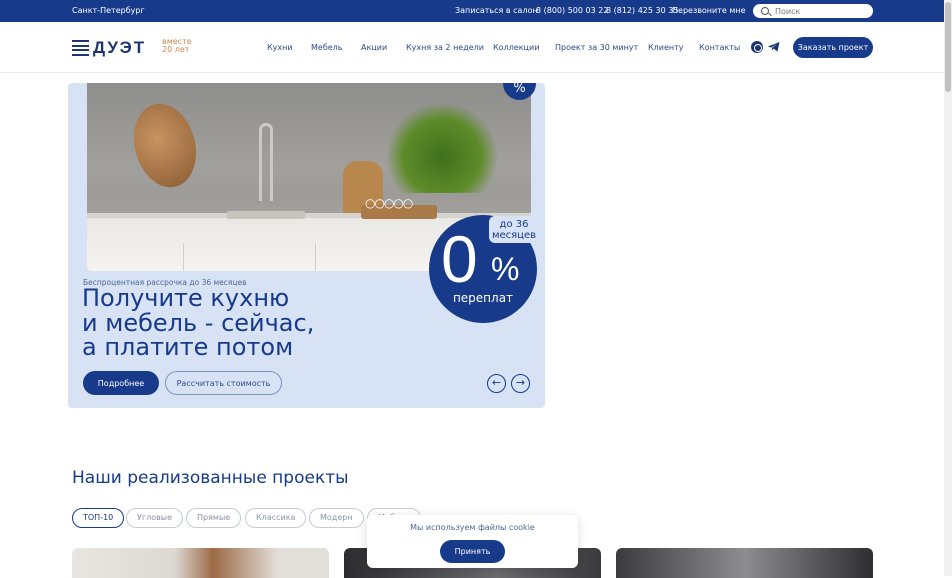  I want to click on nav-item-kitchen-2-weeks: Кухня за 2 недели, so click(445, 47).